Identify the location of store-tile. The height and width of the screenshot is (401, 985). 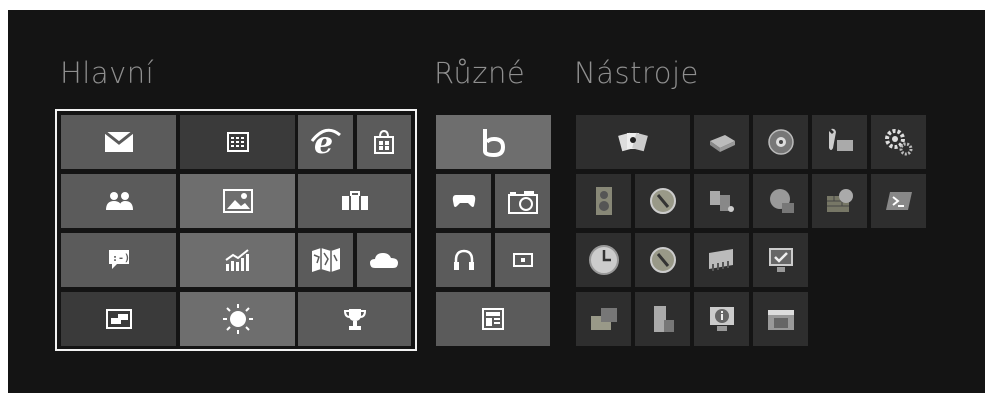
(384, 142).